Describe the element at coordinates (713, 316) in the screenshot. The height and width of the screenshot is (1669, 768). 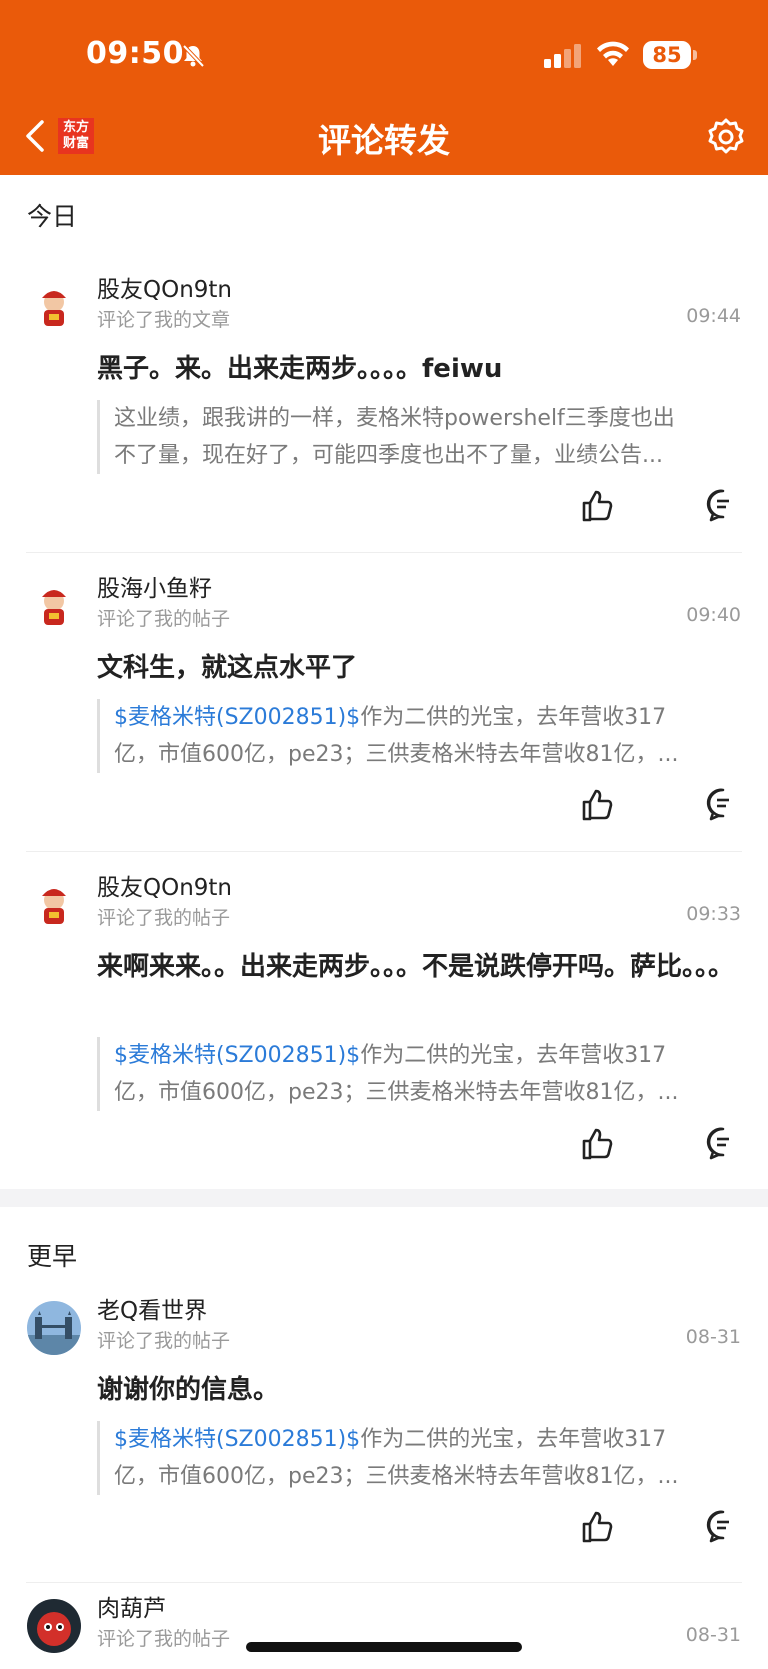
I see `timestamp: 09:44` at that location.